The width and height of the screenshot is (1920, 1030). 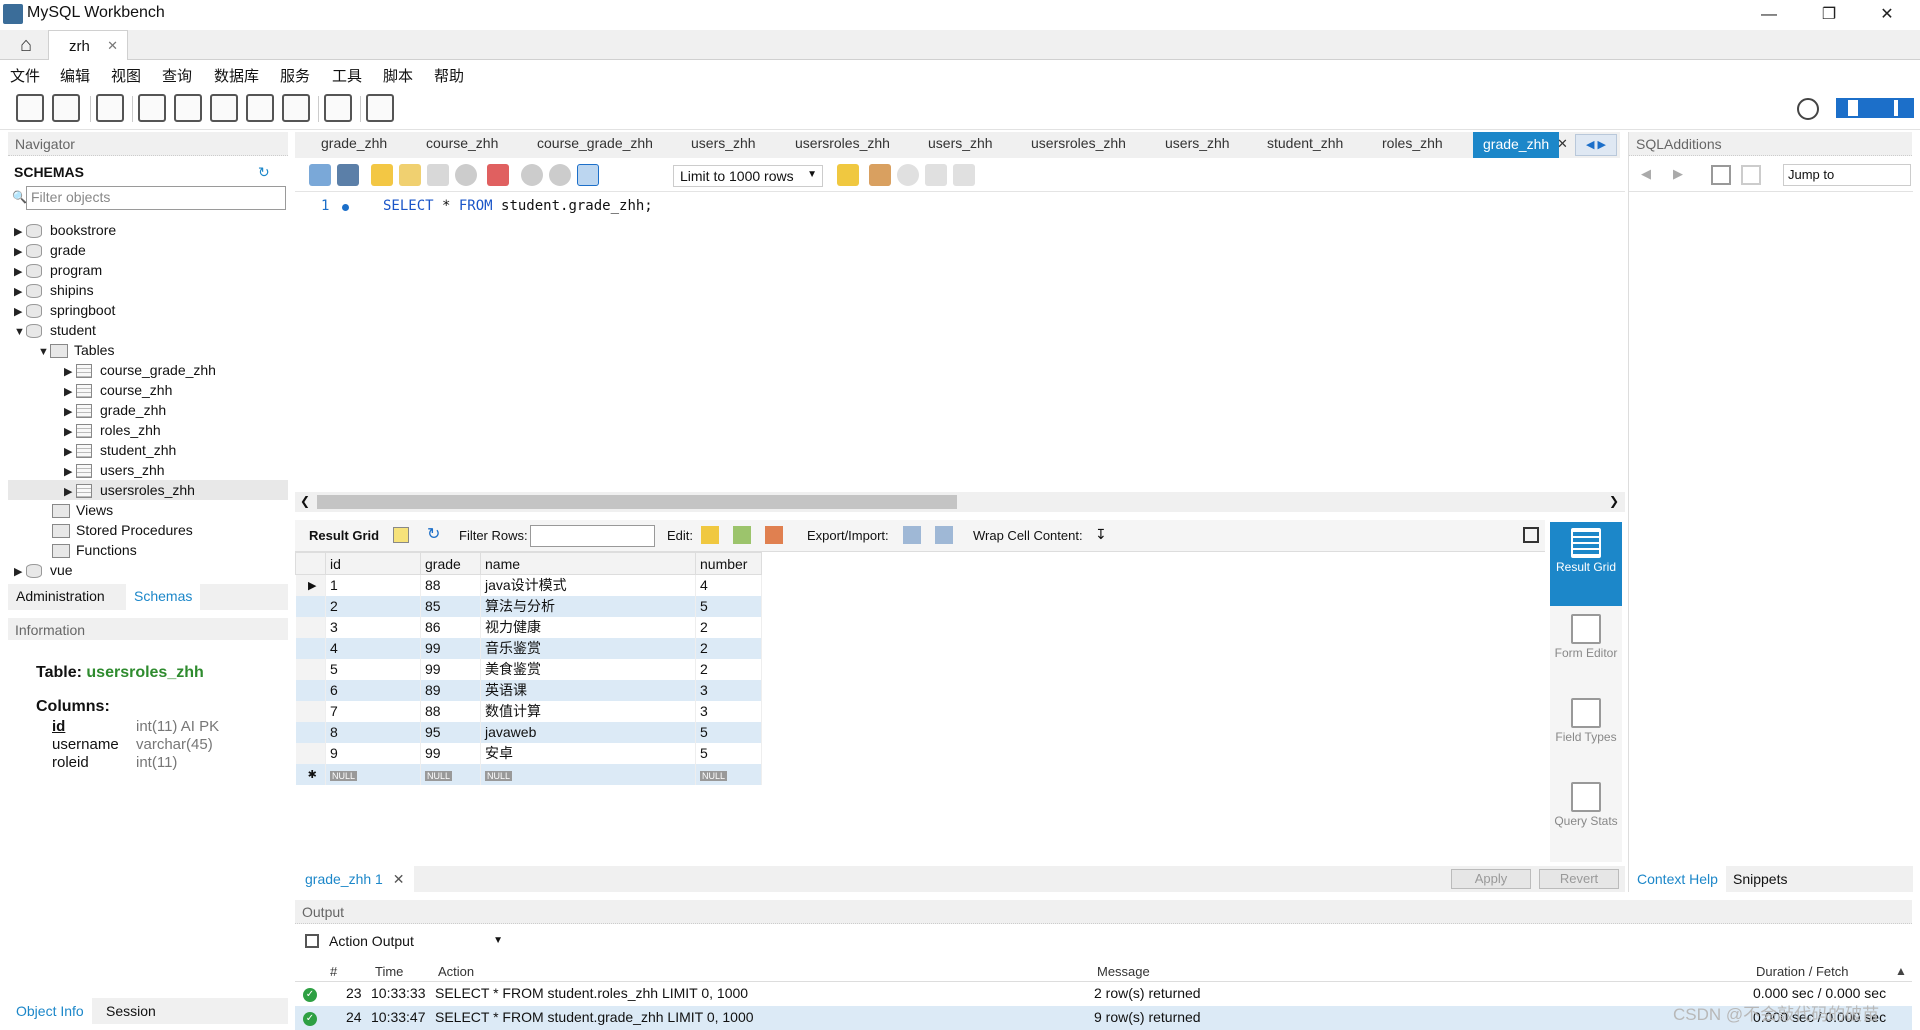 What do you see at coordinates (122, 530) in the screenshot?
I see `tree-procedures-folder: Stored Procedures` at bounding box center [122, 530].